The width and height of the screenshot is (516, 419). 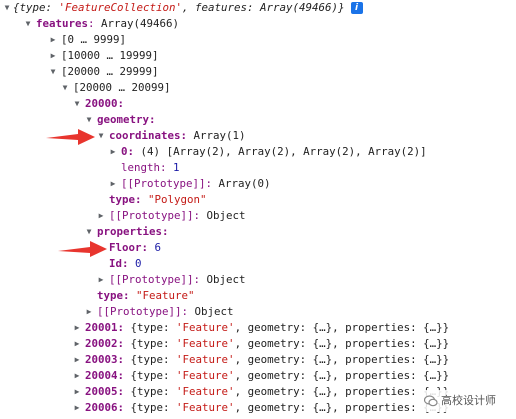 What do you see at coordinates (120, 7) in the screenshot?
I see `summary-type-value: 'FeatureCollection'` at bounding box center [120, 7].